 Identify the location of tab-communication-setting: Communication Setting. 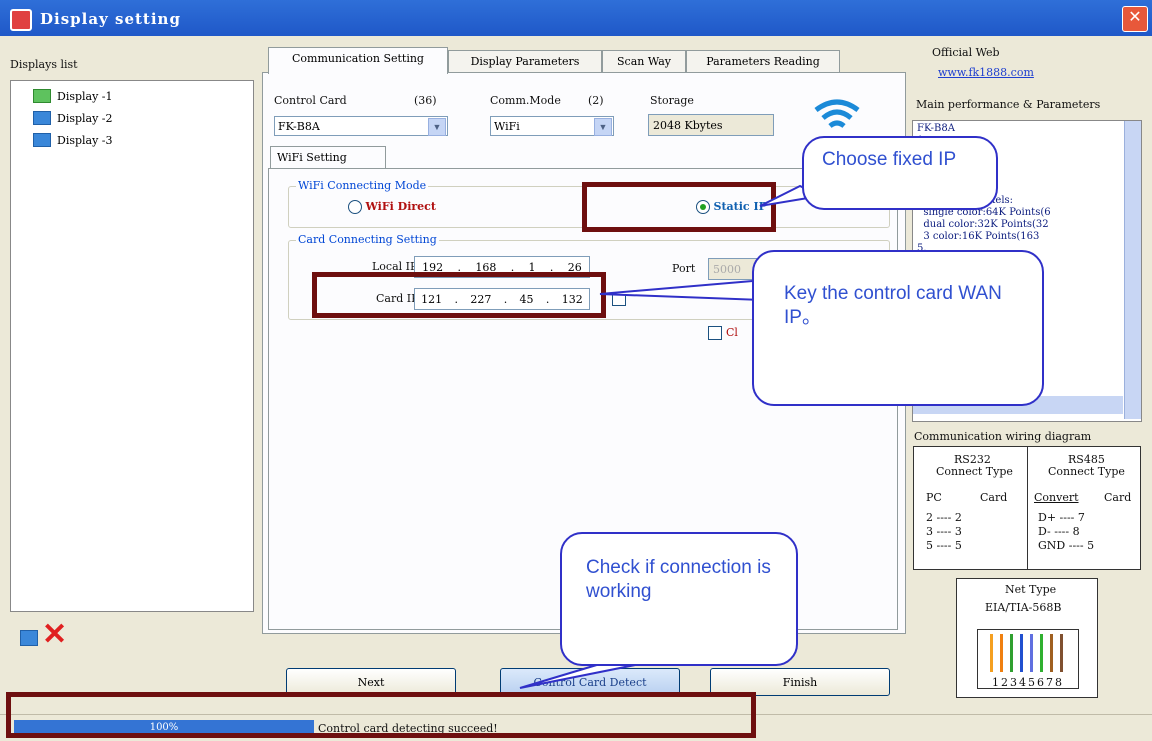
(358, 60).